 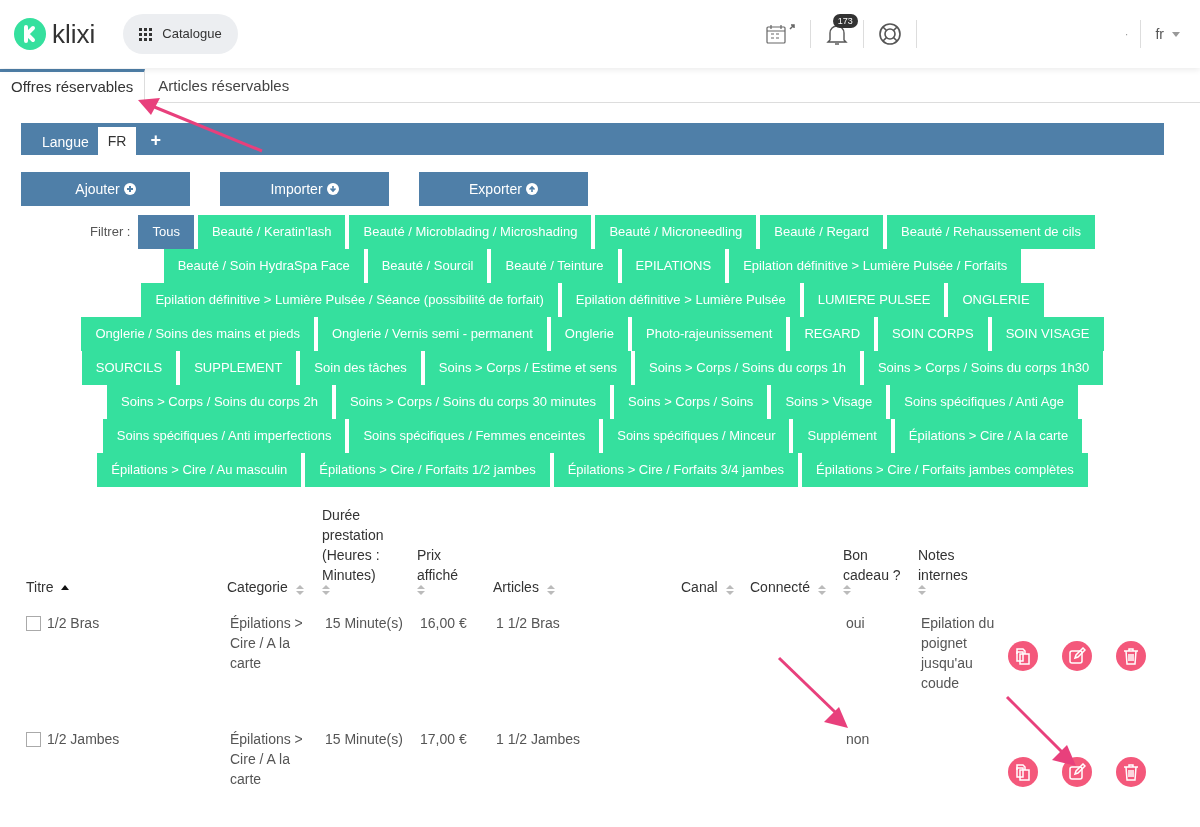 What do you see at coordinates (65, 587) in the screenshot?
I see `sort-ascending-icon` at bounding box center [65, 587].